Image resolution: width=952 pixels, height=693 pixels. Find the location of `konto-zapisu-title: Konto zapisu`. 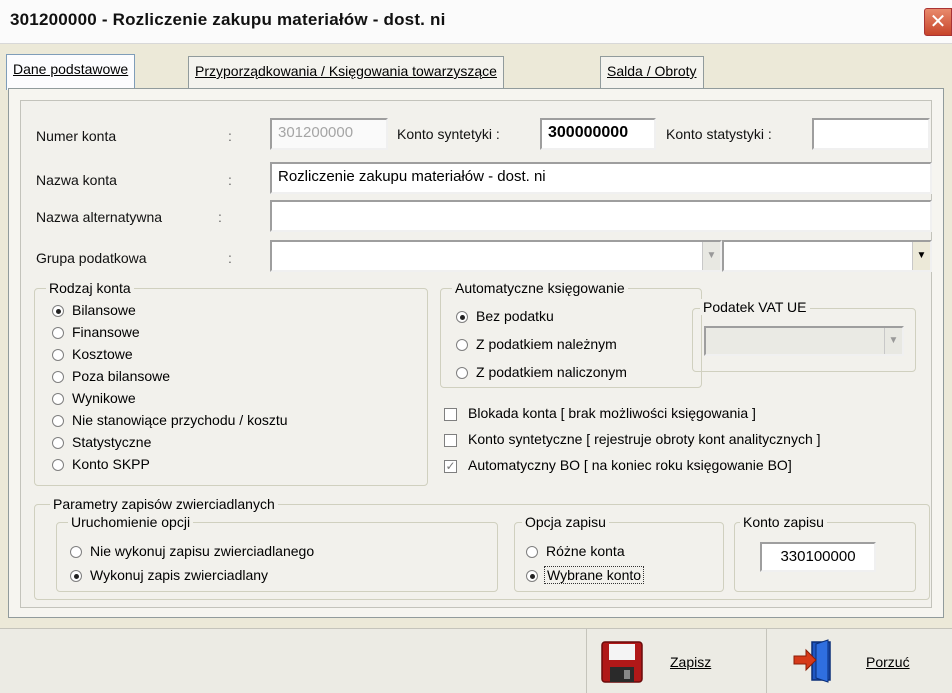

konto-zapisu-title: Konto zapisu is located at coordinates (783, 522).